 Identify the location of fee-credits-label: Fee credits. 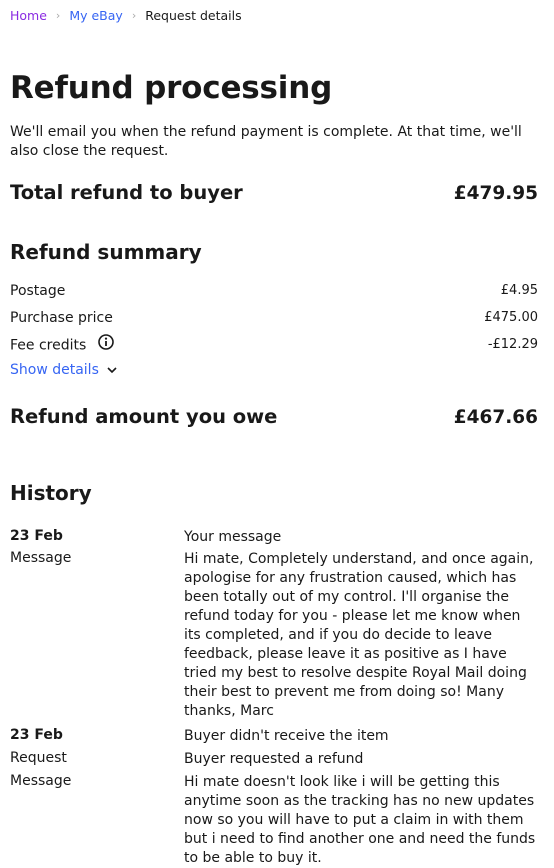
(48, 345).